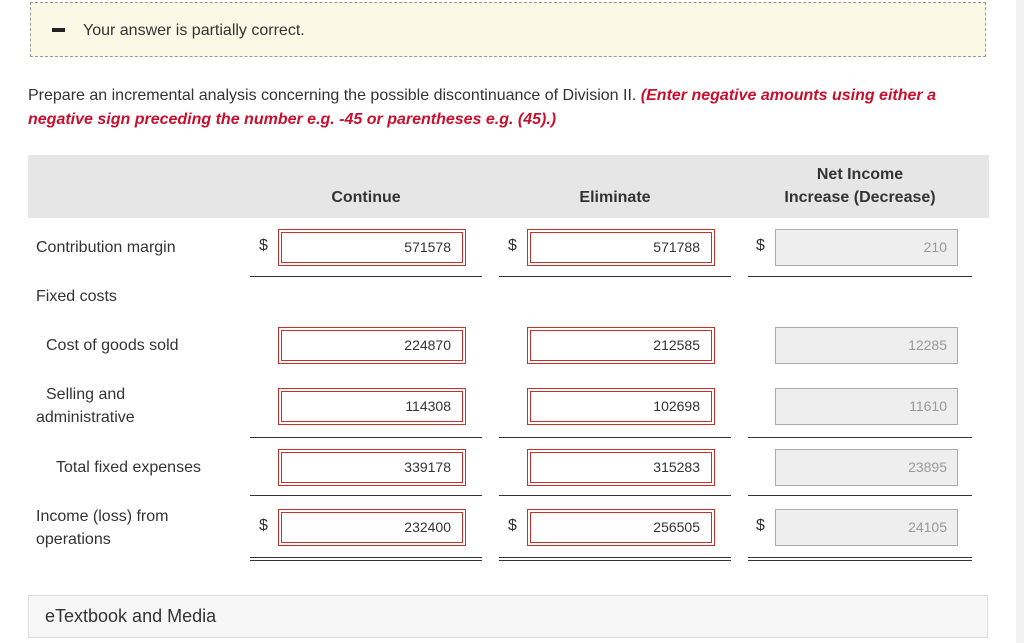 The image size is (1024, 643). I want to click on income-eliminate-input: 256505, so click(621, 527).